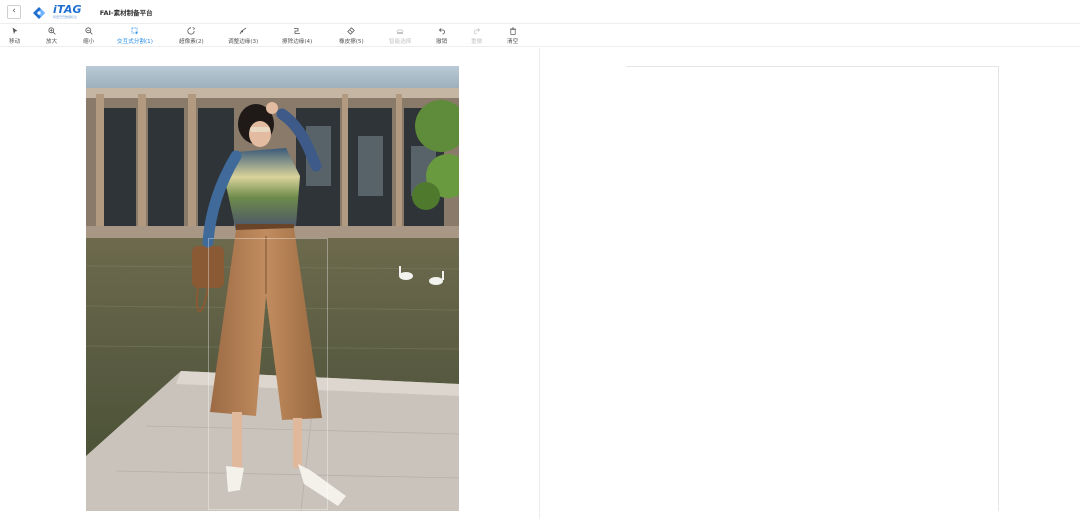 The width and height of the screenshot is (1080, 519). I want to click on tool-zoom-in-button: 放大, so click(51, 36).